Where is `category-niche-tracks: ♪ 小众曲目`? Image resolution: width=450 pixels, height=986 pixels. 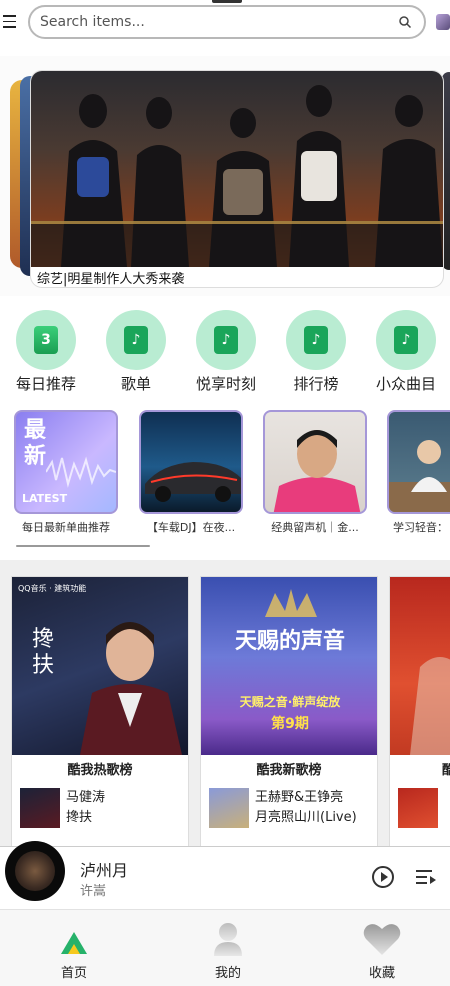
category-niche-tracks: ♪ 小众曲目 is located at coordinates (406, 352).